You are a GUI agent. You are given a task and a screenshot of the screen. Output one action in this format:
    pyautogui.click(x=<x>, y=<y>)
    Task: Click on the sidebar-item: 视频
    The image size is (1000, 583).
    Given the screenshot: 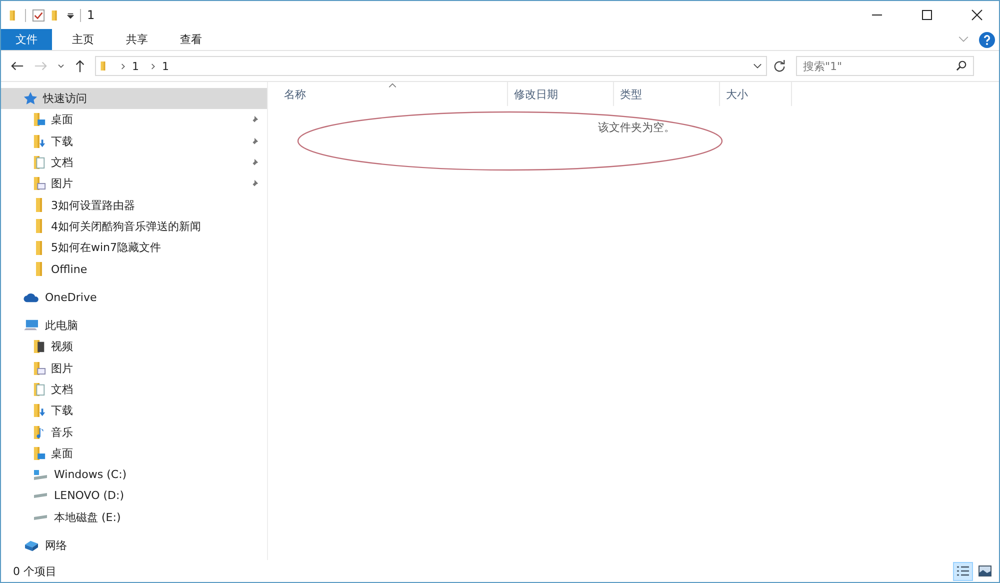 What is the action you would take?
    pyautogui.click(x=134, y=347)
    